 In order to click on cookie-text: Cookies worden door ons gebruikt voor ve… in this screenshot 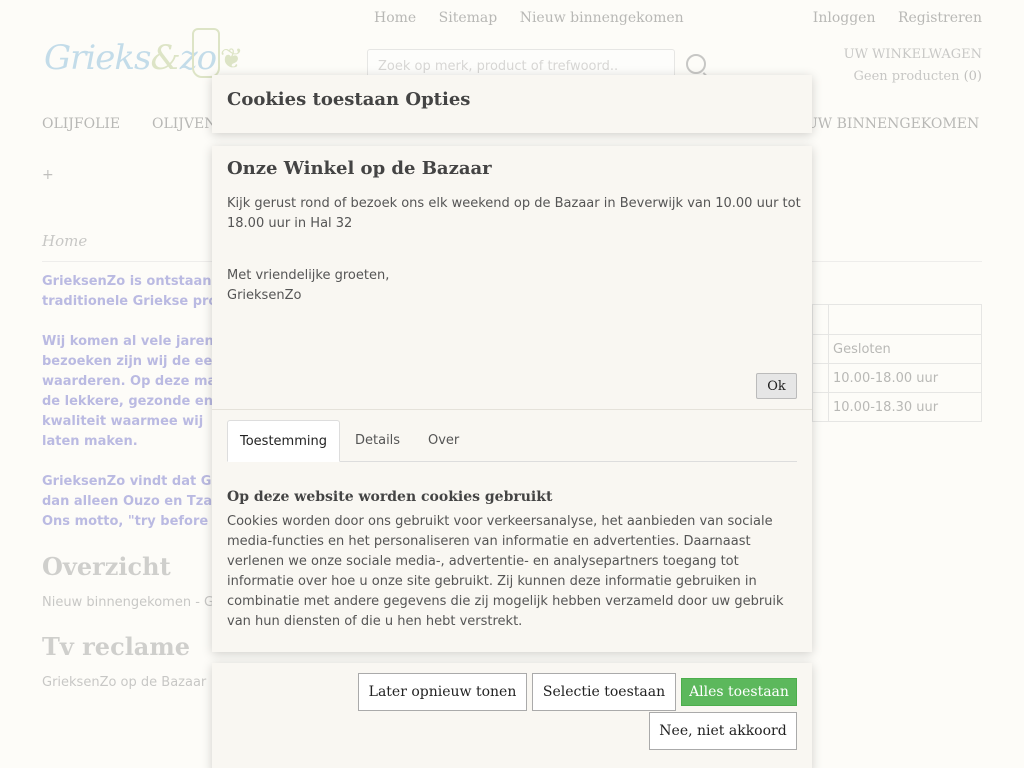, I will do `click(505, 571)`.